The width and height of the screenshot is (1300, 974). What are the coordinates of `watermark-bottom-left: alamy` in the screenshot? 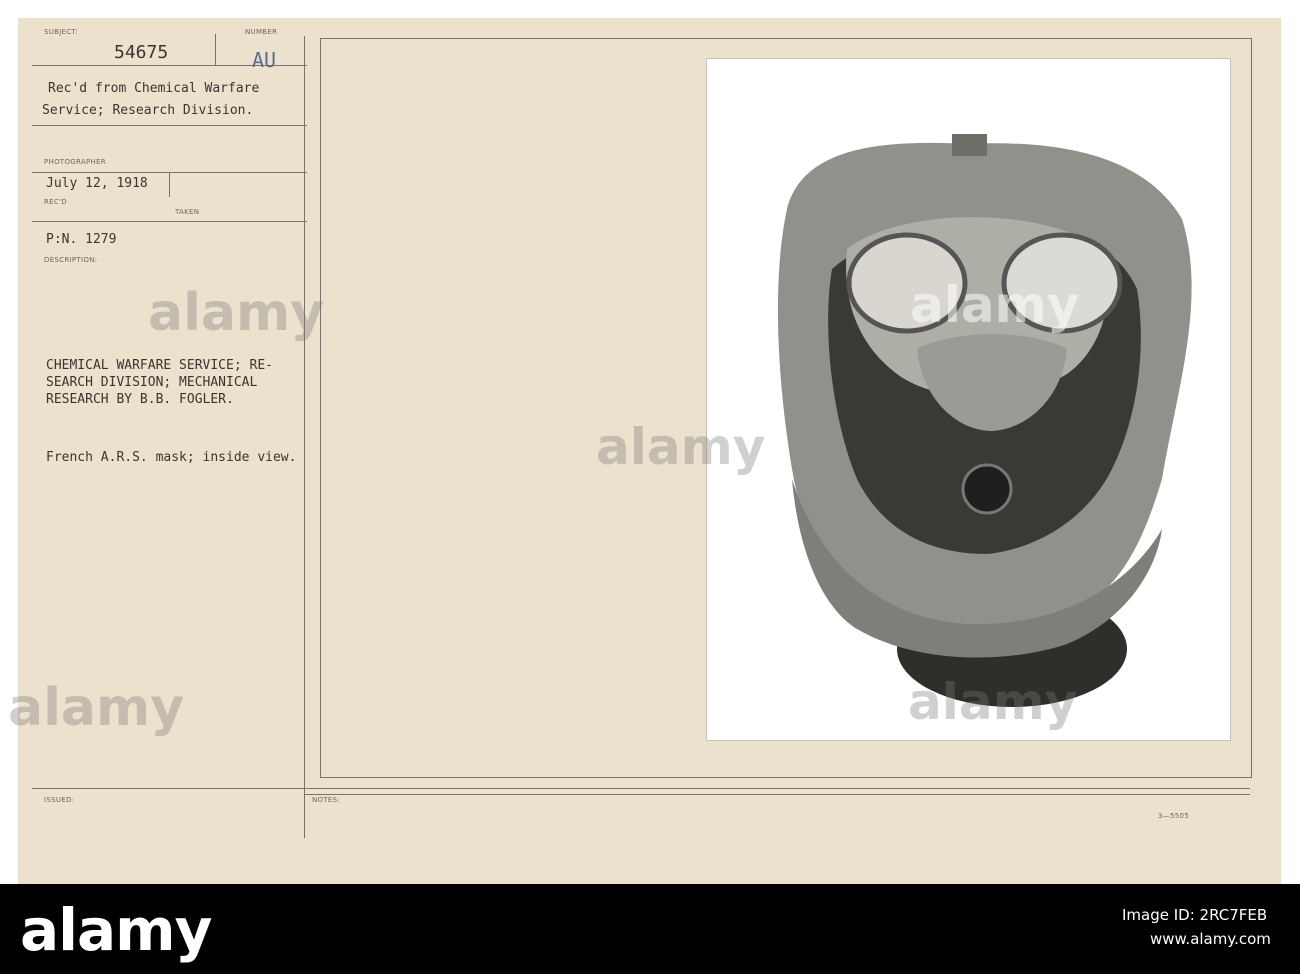 It's located at (96, 708).